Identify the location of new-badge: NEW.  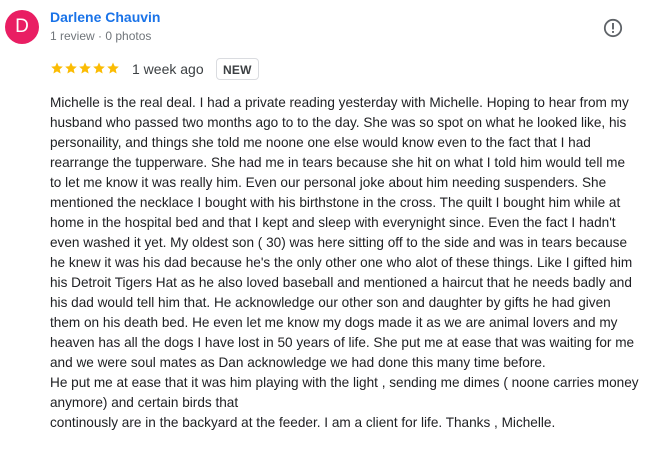
(237, 69).